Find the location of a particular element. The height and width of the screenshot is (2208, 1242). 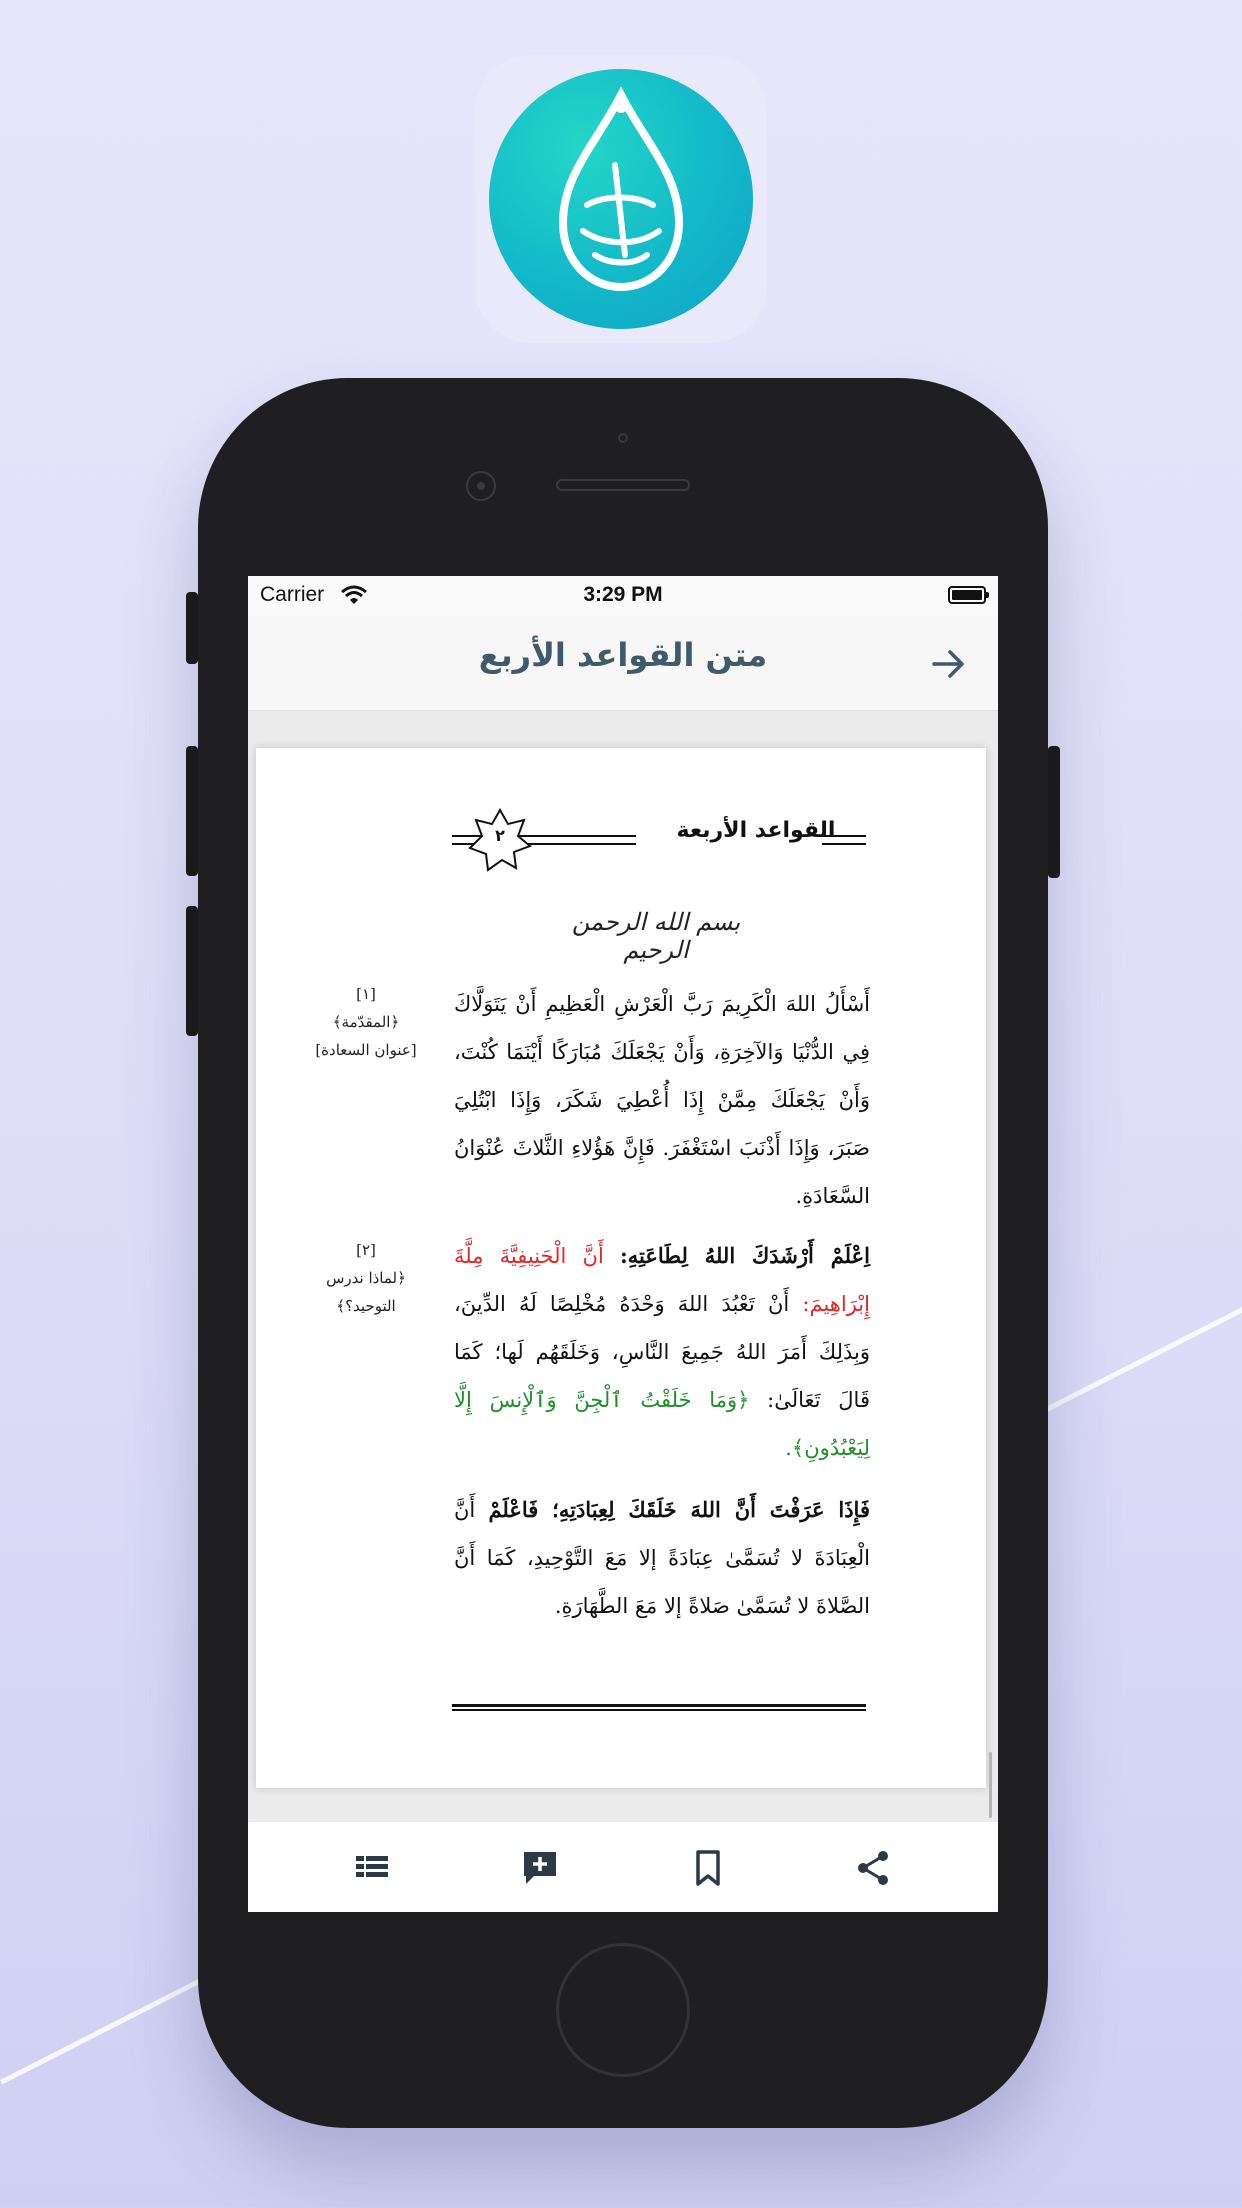

page-footer-rule is located at coordinates (659, 1707).